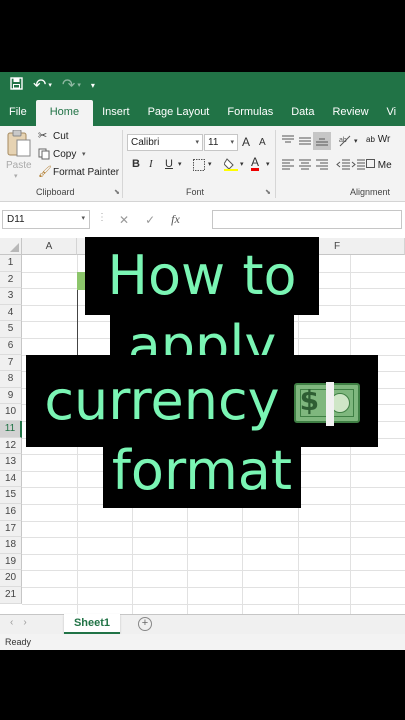 This screenshot has width=405, height=720. What do you see at coordinates (18, 113) in the screenshot?
I see `tab-file: File` at bounding box center [18, 113].